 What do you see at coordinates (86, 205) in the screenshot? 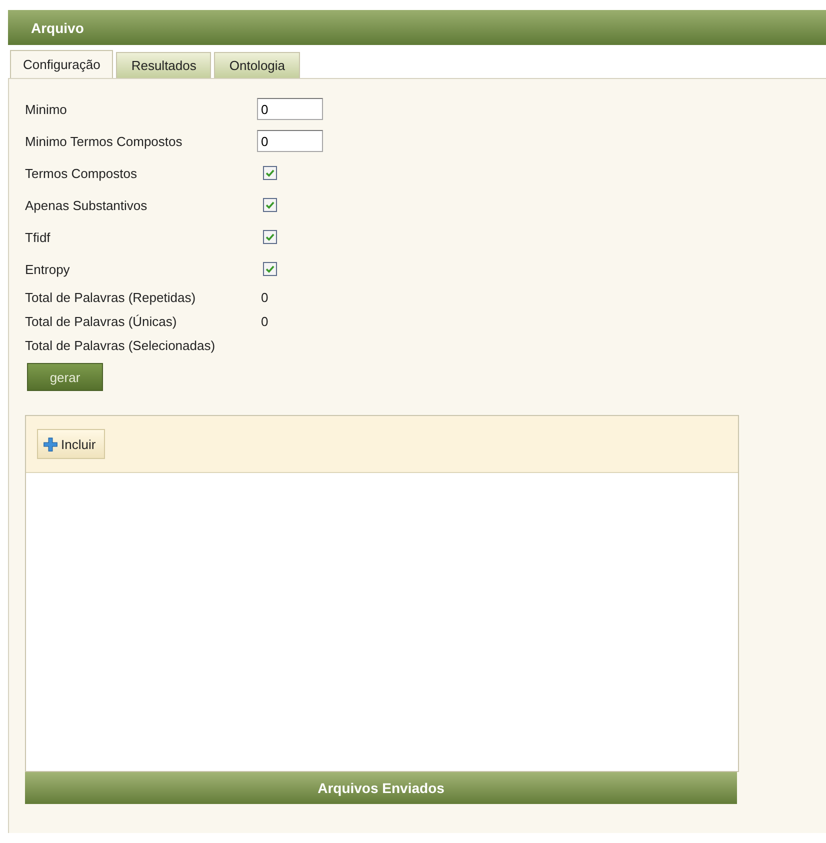
I see `field-label: Apenas Substantivos` at bounding box center [86, 205].